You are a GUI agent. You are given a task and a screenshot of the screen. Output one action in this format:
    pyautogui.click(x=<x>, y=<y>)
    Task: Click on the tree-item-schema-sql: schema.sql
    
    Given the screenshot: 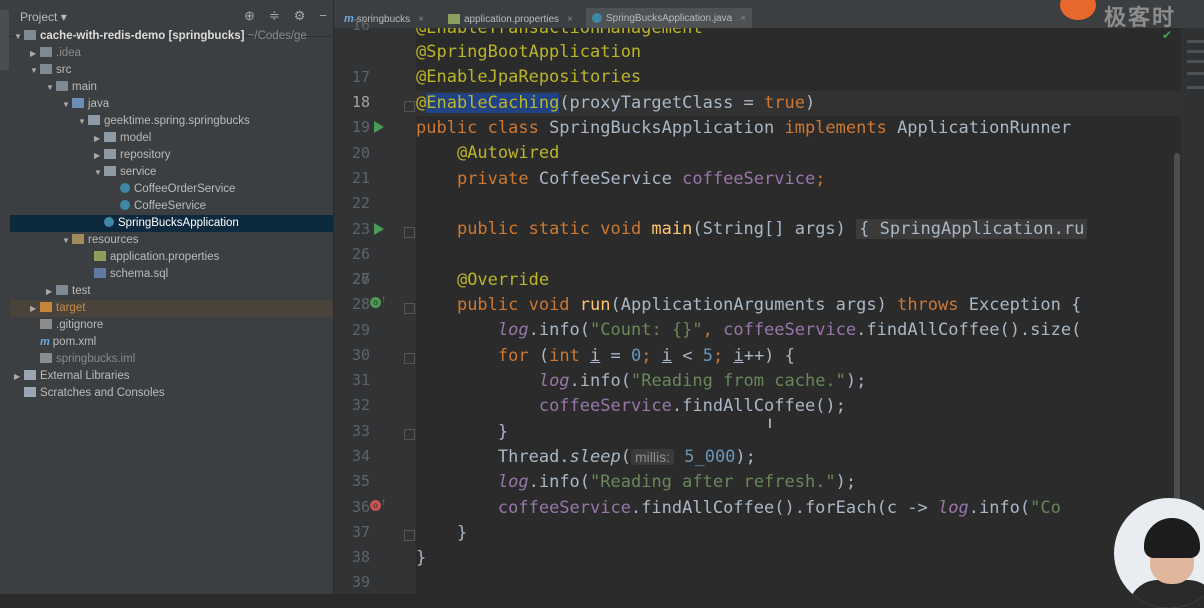 What is the action you would take?
    pyautogui.click(x=171, y=274)
    